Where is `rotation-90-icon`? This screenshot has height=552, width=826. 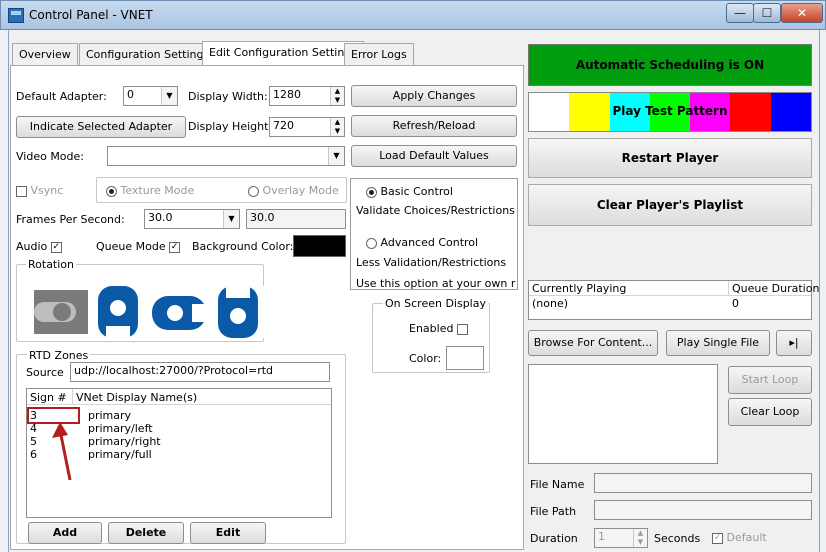 rotation-90-icon is located at coordinates (119, 312).